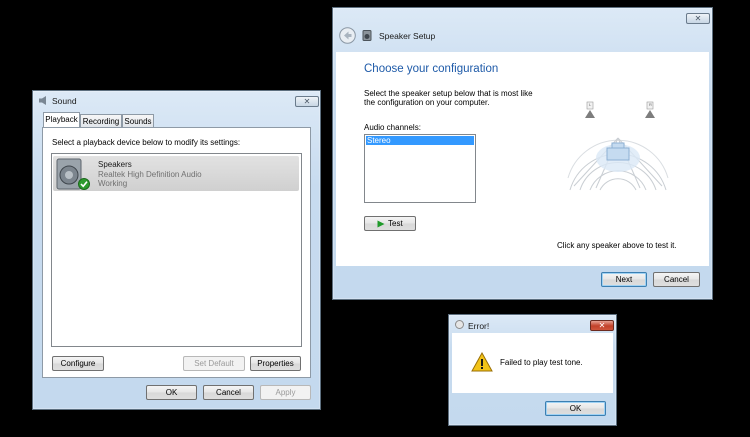 This screenshot has height=437, width=750. I want to click on configure-button: Configure, so click(78, 363).